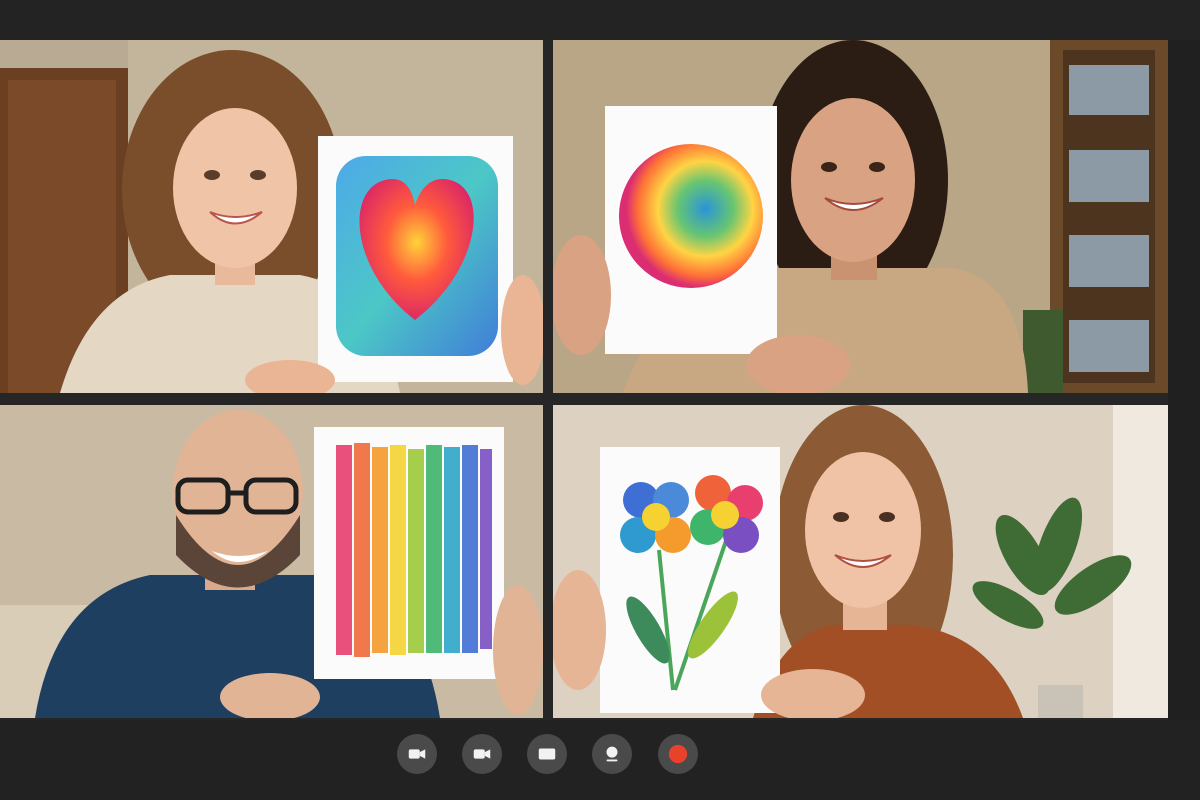  I want to click on record-icon, so click(678, 754).